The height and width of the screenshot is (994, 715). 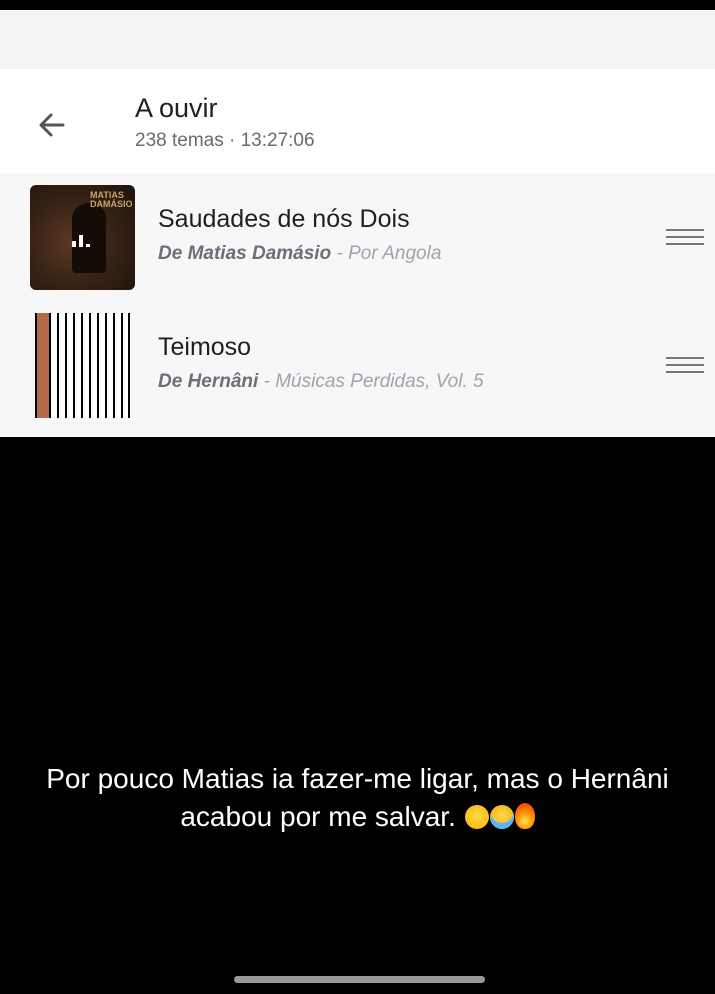 I want to click on fire-emoji-icon, so click(x=524, y=816).